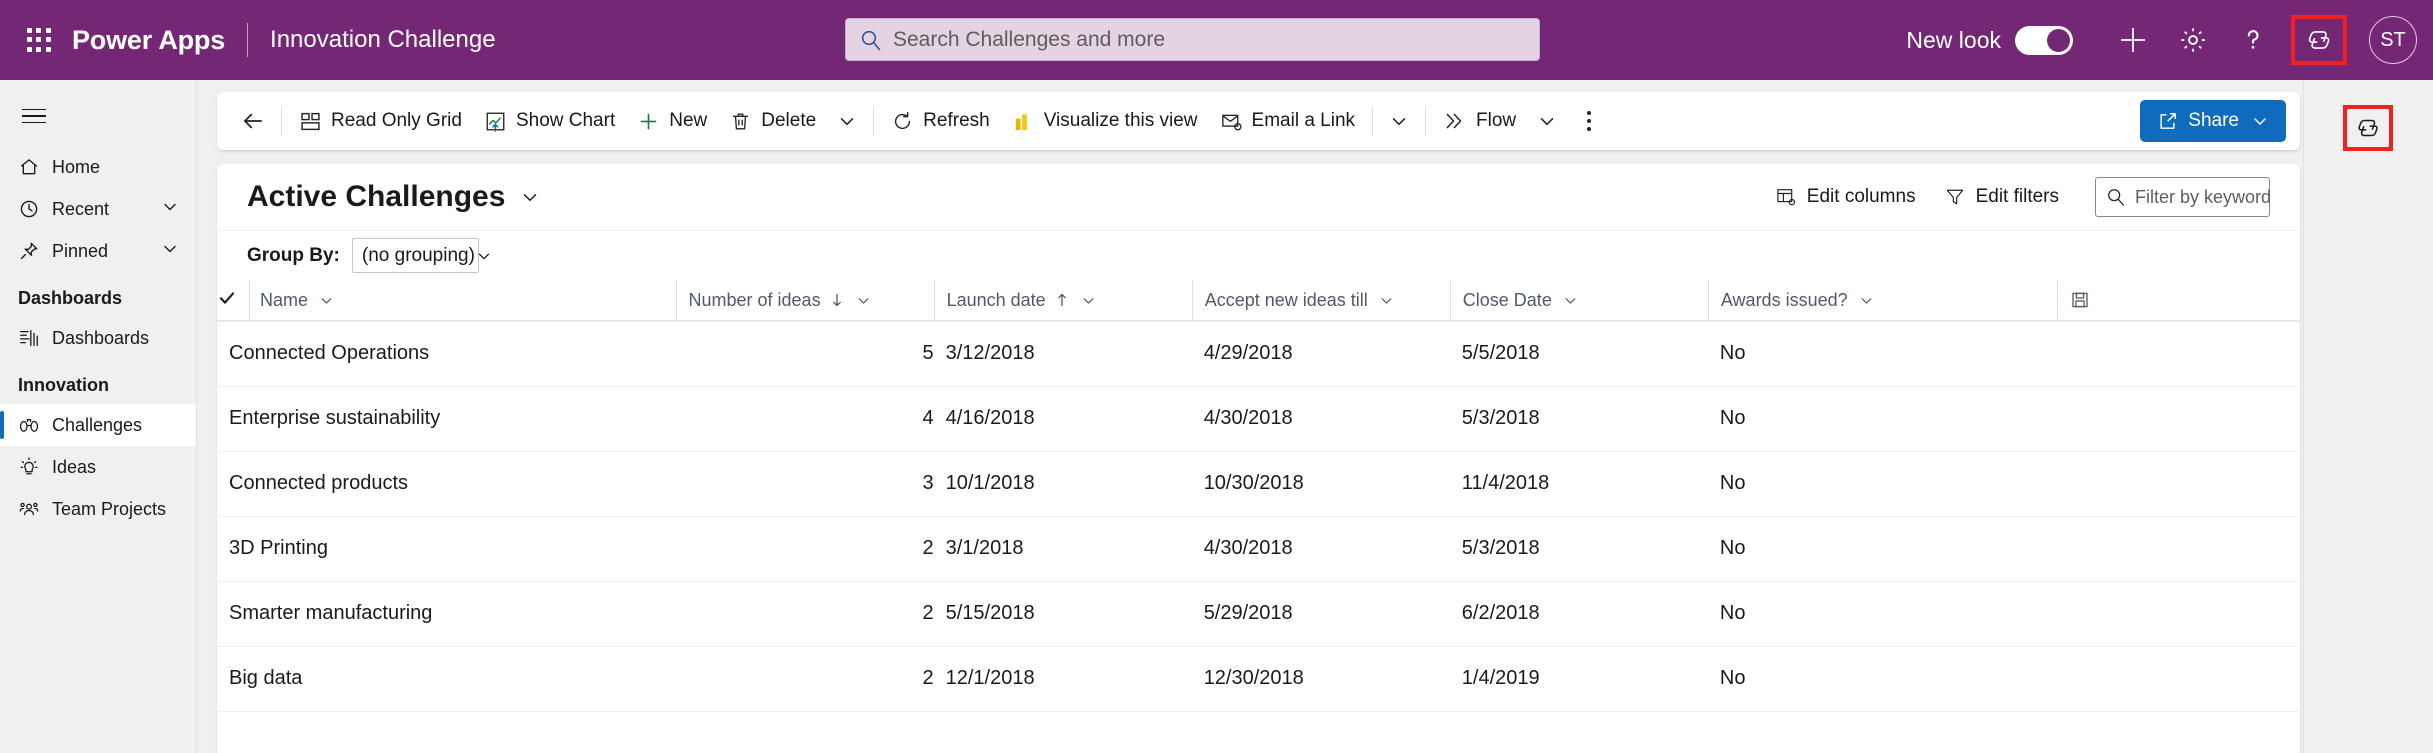 This screenshot has height=753, width=2433. What do you see at coordinates (446, 484) in the screenshot?
I see `cell-name: Connected products` at bounding box center [446, 484].